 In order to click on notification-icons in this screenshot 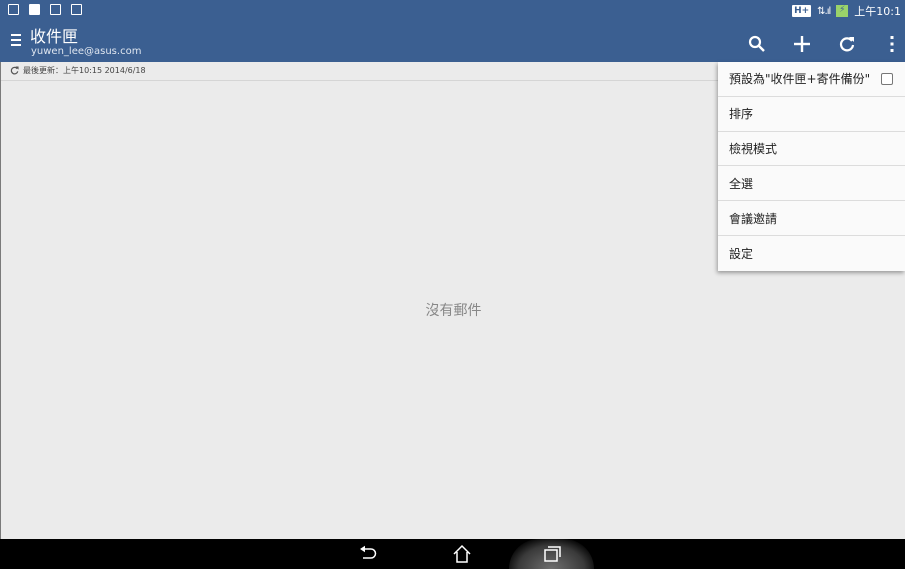, I will do `click(45, 9)`.